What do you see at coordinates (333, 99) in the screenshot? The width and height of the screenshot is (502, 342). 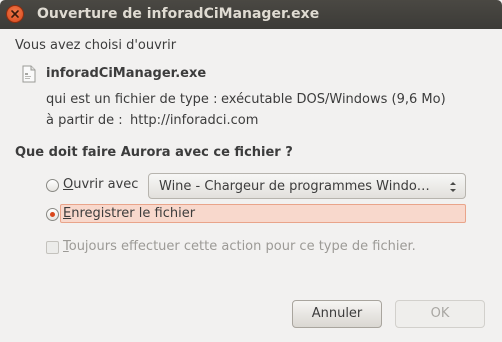 I see `file-type-value: exécutable DOS/Windows (9,6 Mo)` at bounding box center [333, 99].